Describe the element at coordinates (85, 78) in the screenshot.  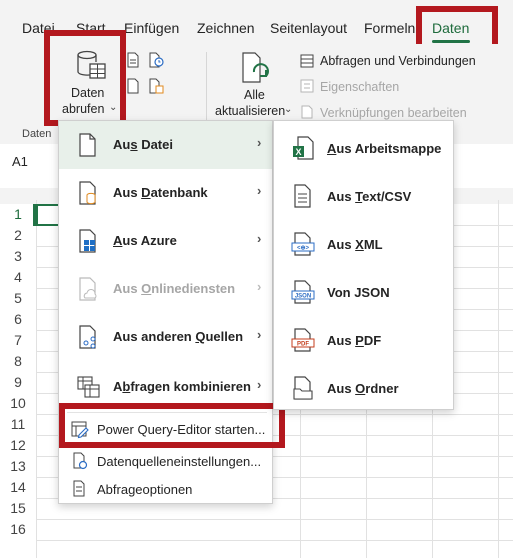
I see `highlight-get-data` at that location.